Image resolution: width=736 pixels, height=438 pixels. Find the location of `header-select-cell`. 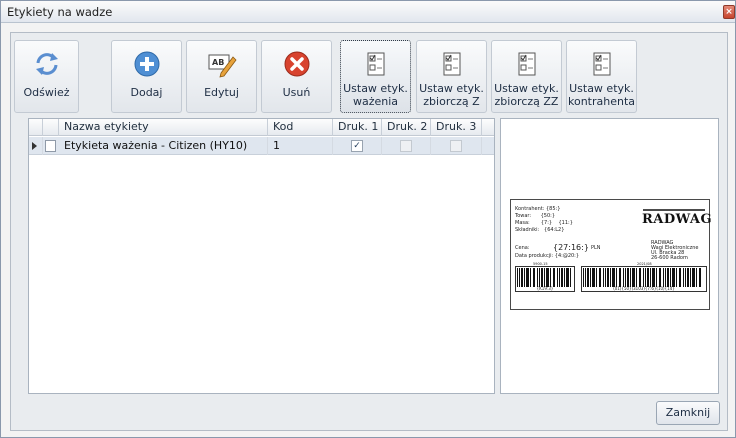

header-select-cell is located at coordinates (51, 127).